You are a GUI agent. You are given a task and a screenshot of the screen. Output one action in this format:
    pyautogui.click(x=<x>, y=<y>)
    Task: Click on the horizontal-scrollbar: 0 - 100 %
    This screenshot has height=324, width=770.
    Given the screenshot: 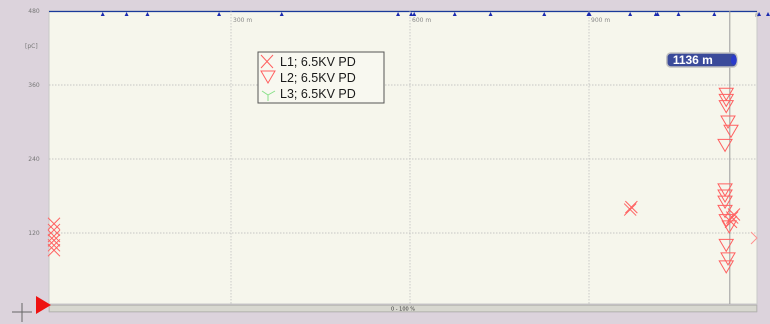 What is the action you would take?
    pyautogui.click(x=403, y=308)
    